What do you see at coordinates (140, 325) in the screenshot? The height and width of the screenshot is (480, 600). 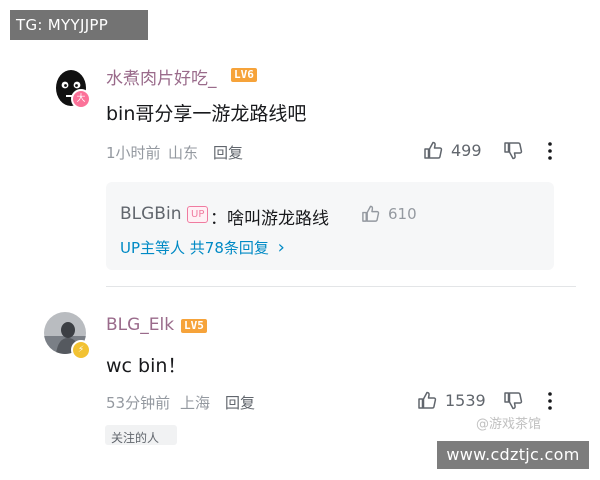 I see `comment-username: BLG_Elk` at bounding box center [140, 325].